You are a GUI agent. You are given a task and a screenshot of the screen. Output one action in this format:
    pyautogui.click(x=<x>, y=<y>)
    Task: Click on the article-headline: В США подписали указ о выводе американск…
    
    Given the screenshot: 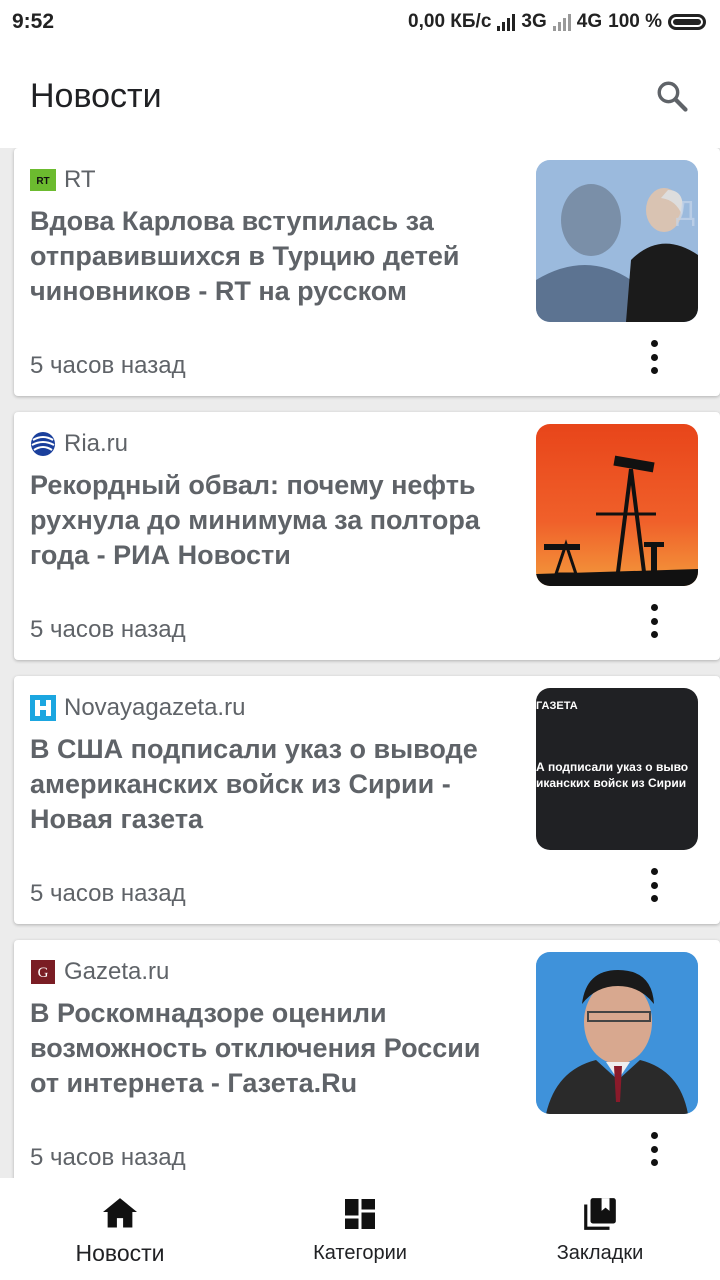 What is the action you would take?
    pyautogui.click(x=265, y=784)
    